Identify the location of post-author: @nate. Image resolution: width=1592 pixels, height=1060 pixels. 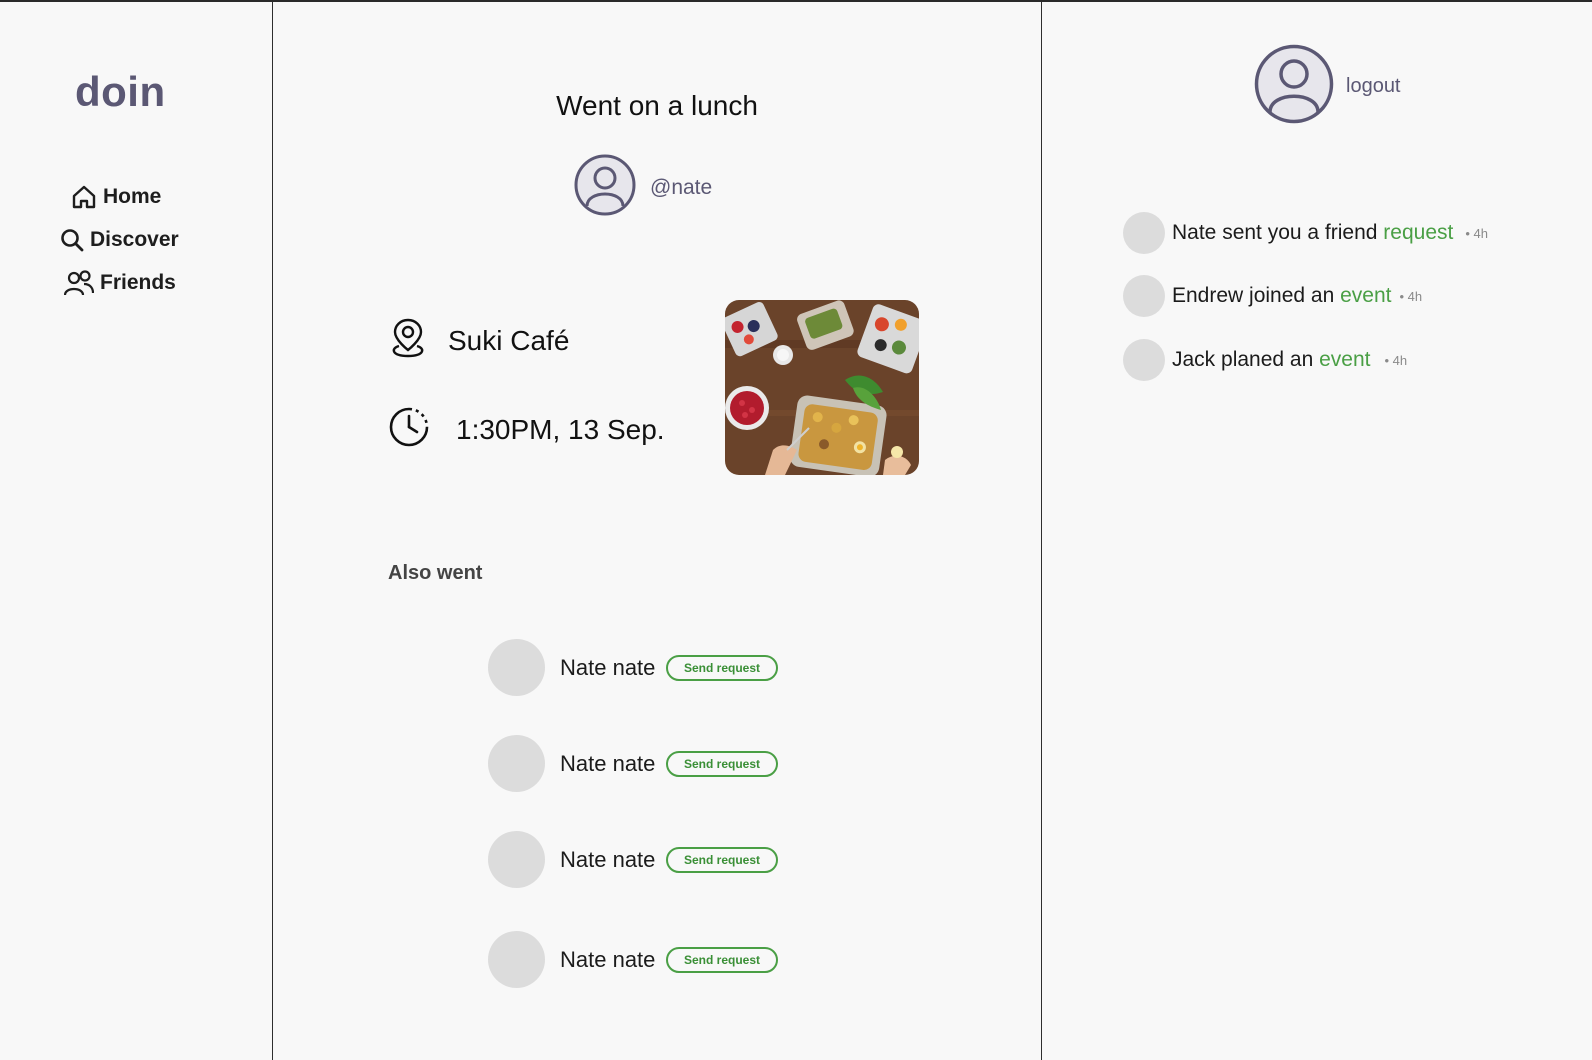
(643, 187).